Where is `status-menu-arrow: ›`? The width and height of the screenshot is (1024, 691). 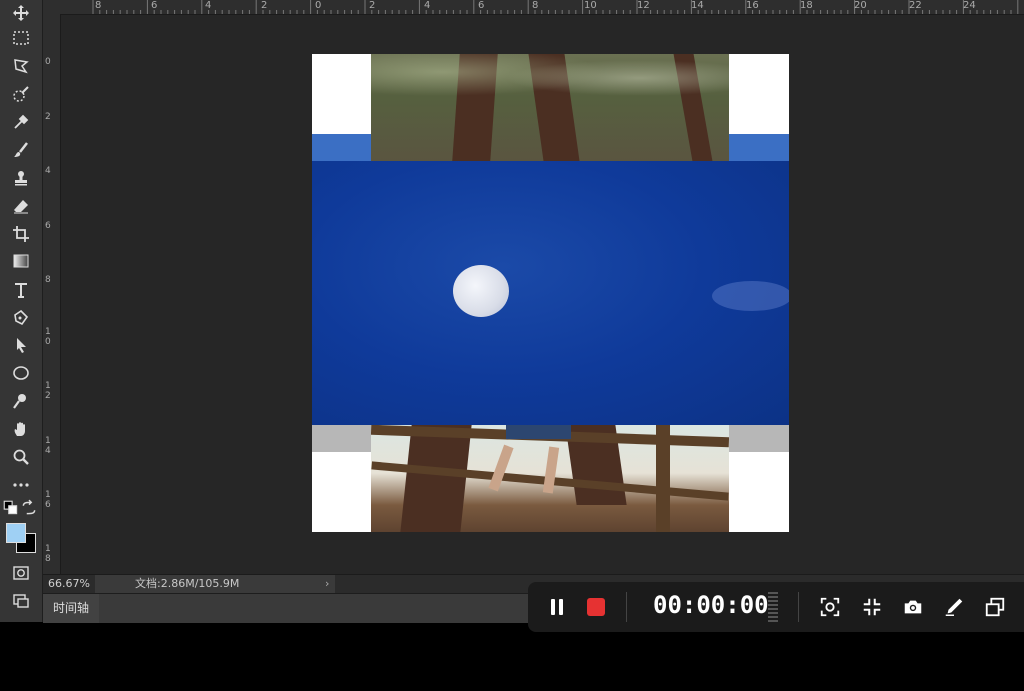 status-menu-arrow: › is located at coordinates (327, 584).